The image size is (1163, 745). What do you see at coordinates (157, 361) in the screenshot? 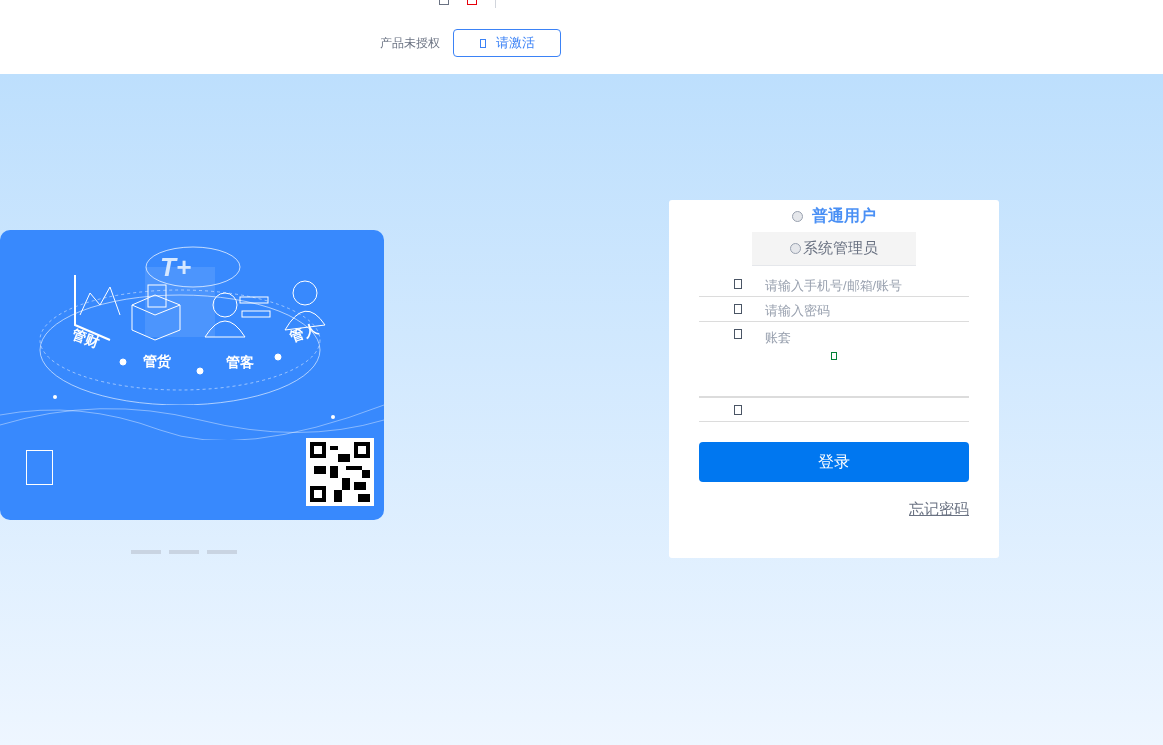
I see `feature-label: 管货` at bounding box center [157, 361].